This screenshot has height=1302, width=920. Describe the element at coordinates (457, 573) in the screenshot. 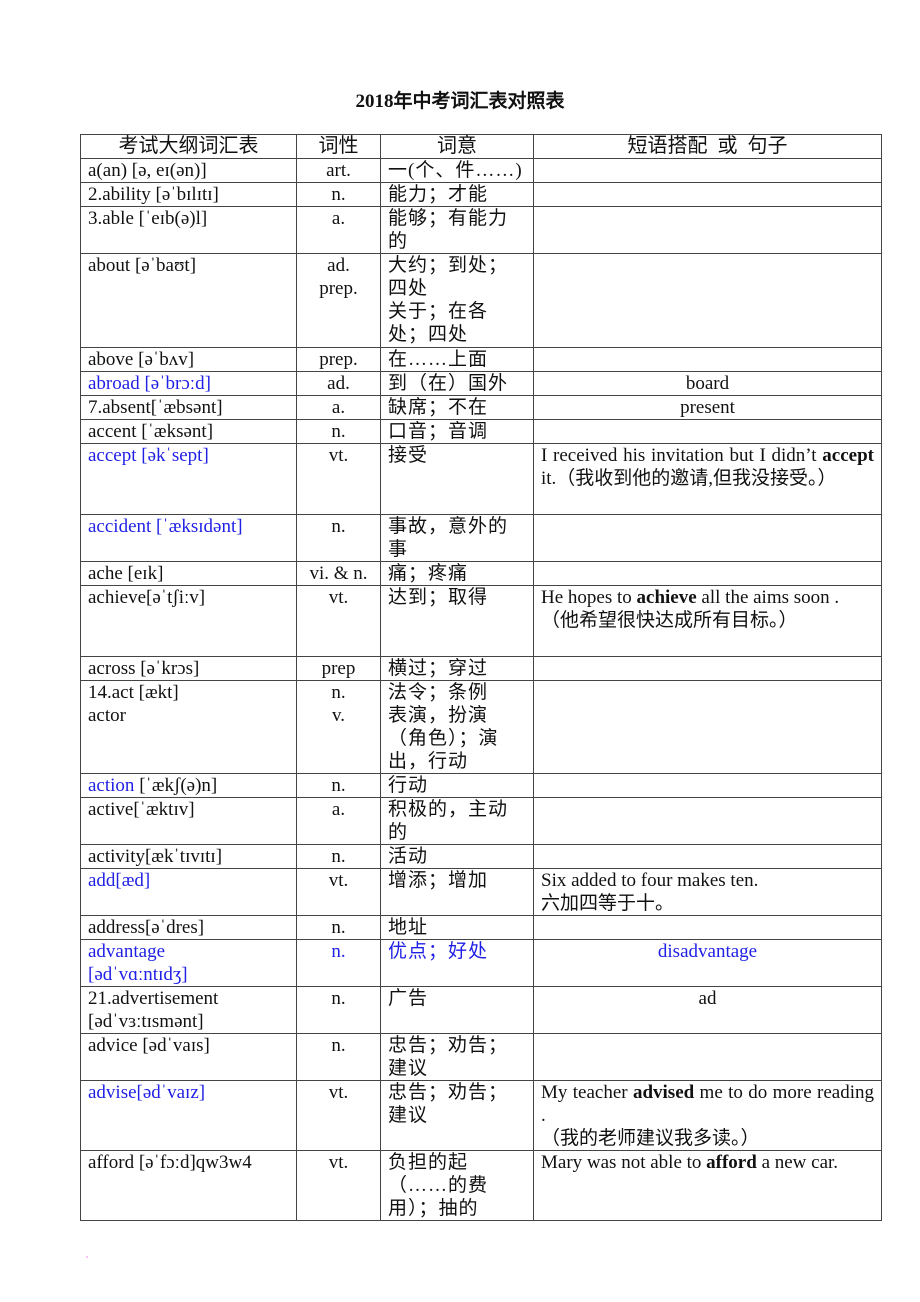

I see `meaning-cell: 痛；疼痛` at that location.